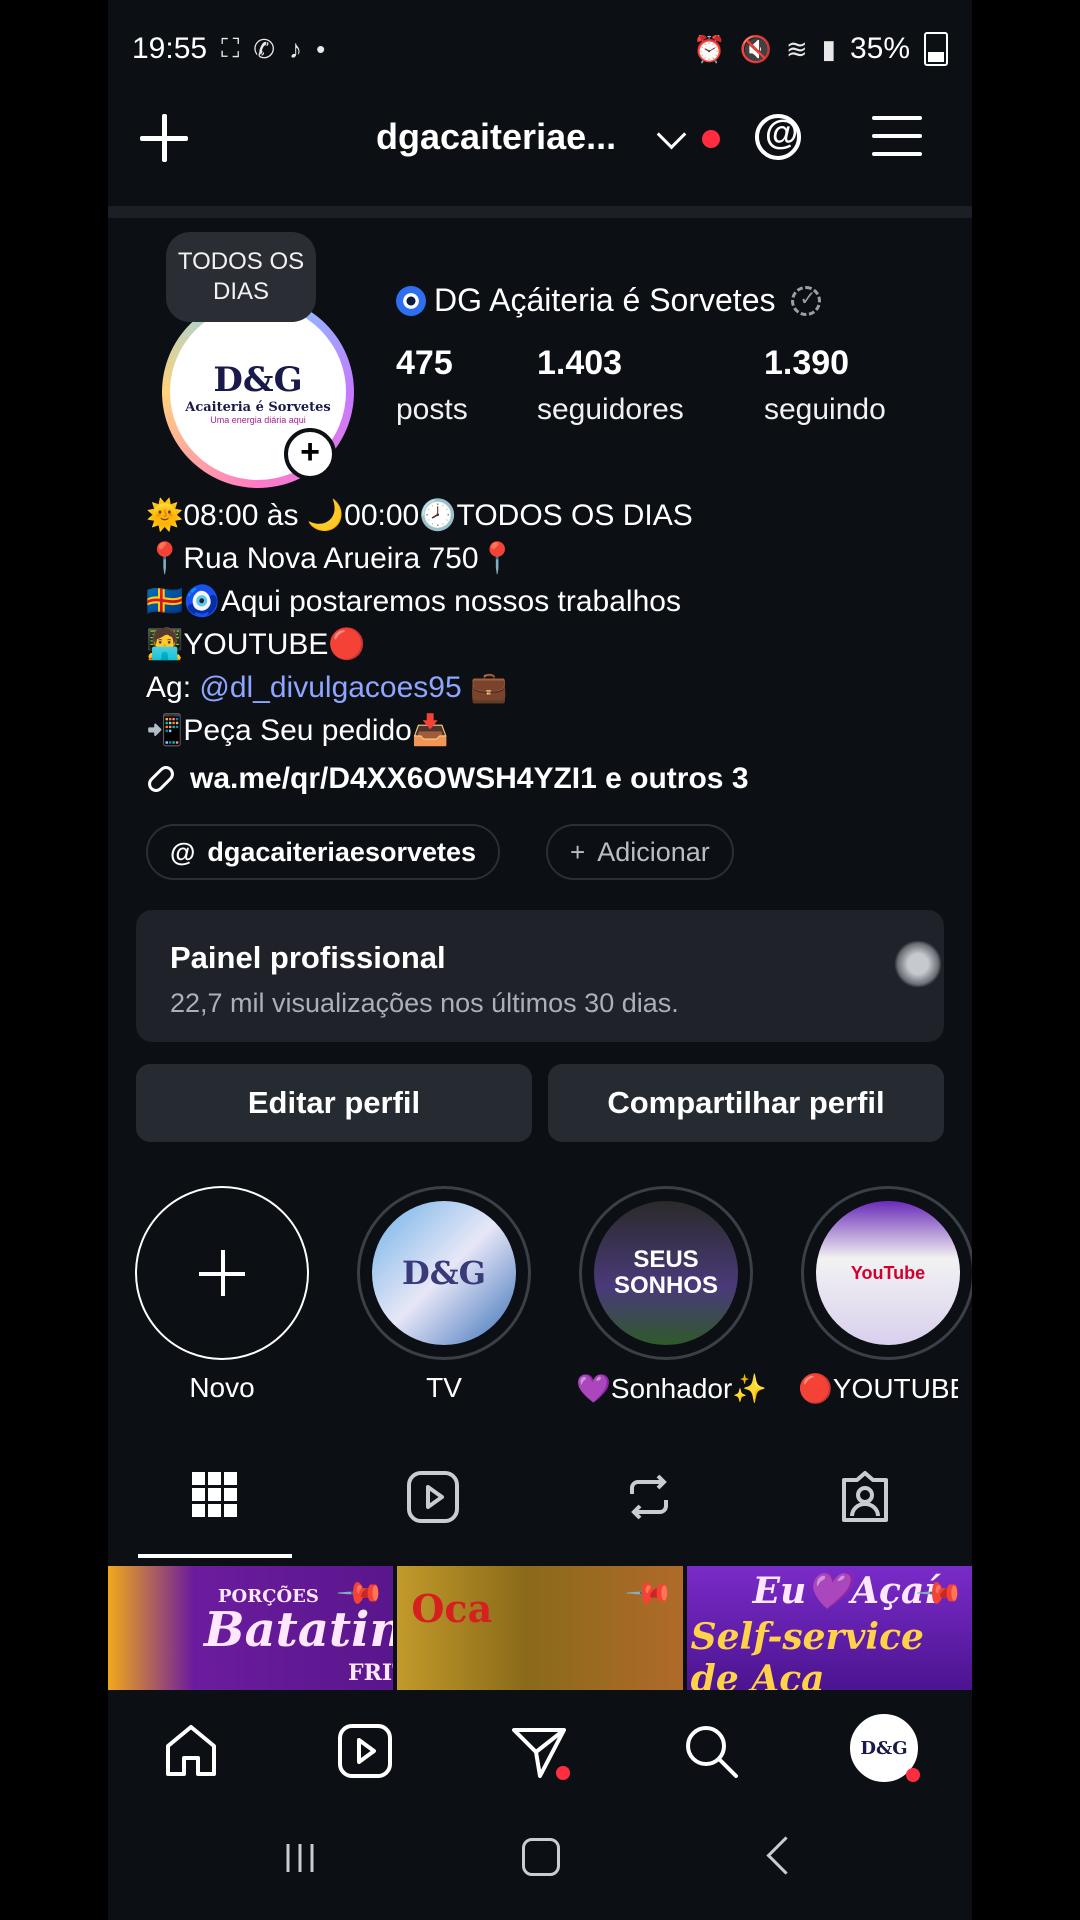 Image resolution: width=1080 pixels, height=1920 pixels. What do you see at coordinates (653, 851) in the screenshot?
I see `add-label: Adicionar` at bounding box center [653, 851].